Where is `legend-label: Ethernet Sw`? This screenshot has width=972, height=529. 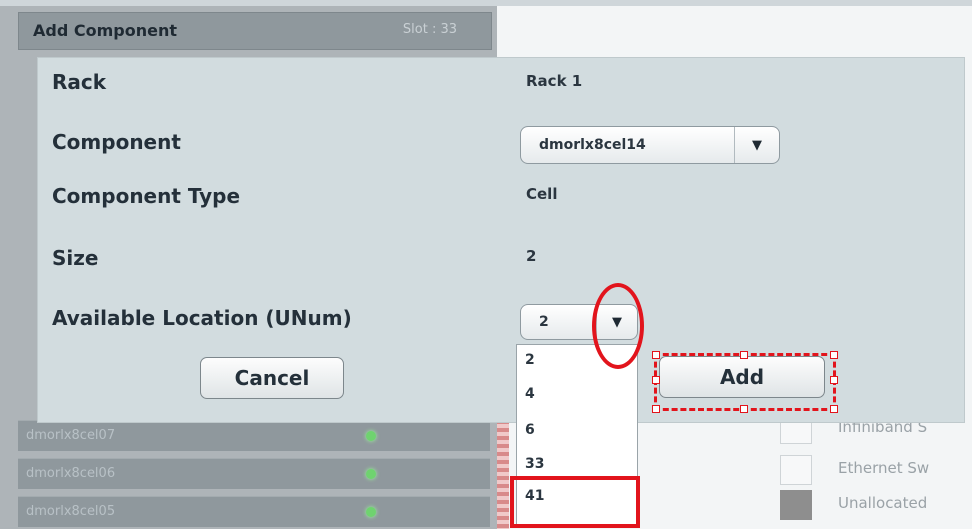 legend-label: Ethernet Sw is located at coordinates (884, 468).